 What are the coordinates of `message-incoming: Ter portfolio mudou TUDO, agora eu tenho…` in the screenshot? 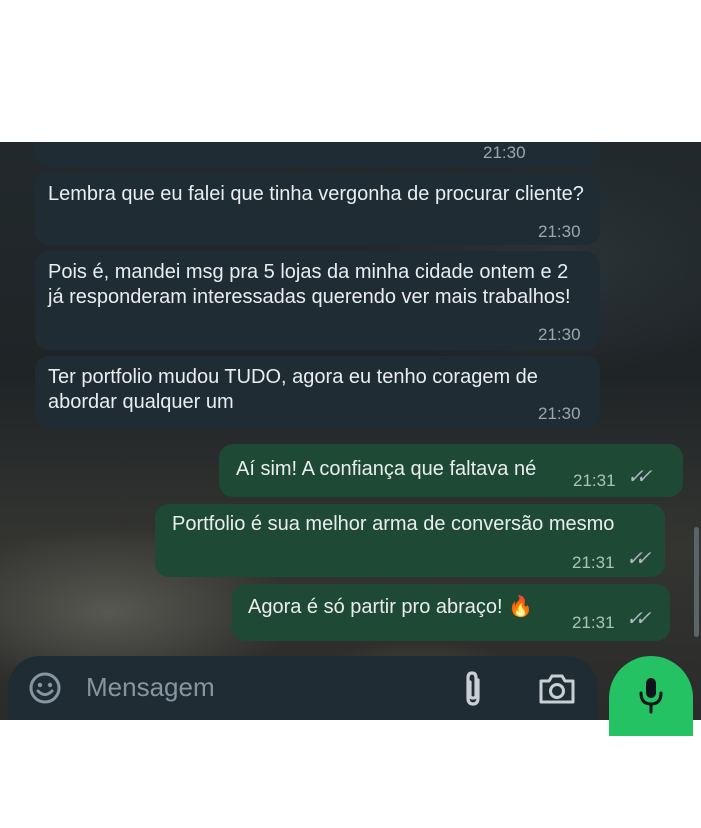 It's located at (317, 392).